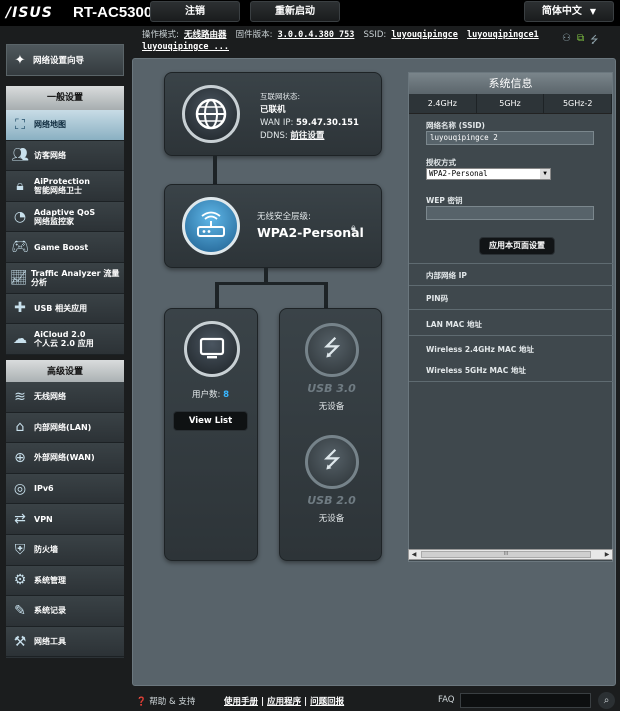  What do you see at coordinates (316, 35) in the screenshot?
I see `firmware-value: 3.0.0.4.380_753` at bounding box center [316, 35].